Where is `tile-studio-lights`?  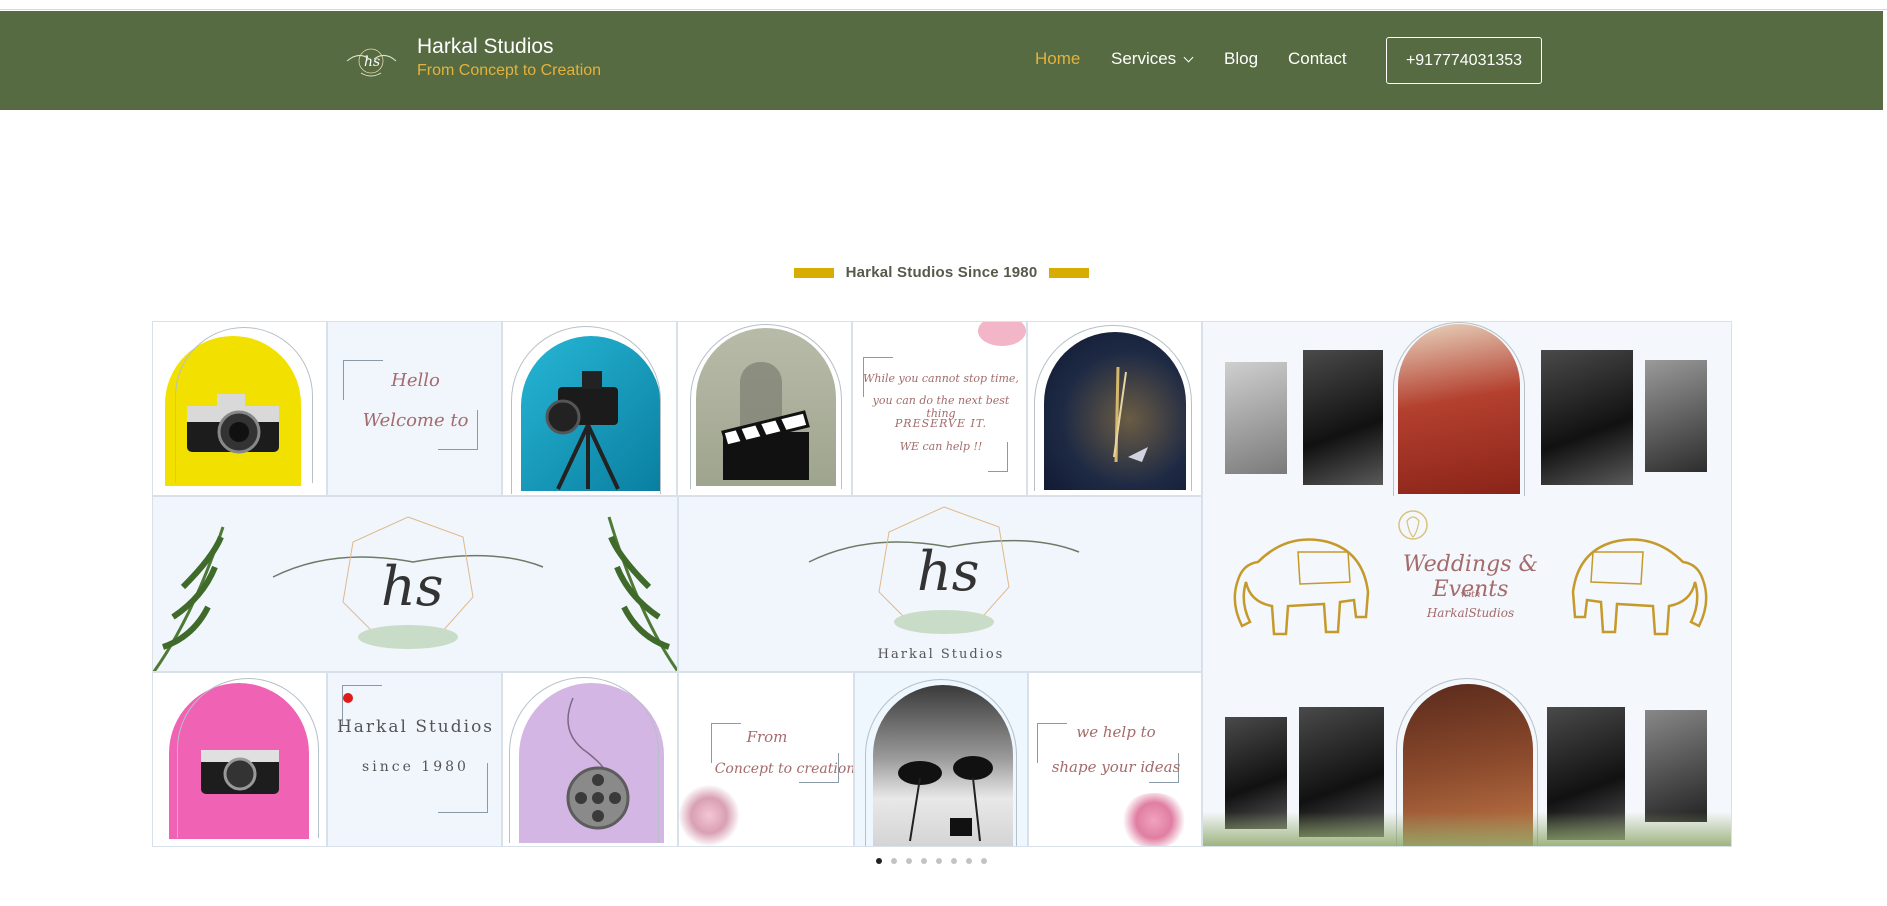
tile-studio-lights is located at coordinates (941, 759).